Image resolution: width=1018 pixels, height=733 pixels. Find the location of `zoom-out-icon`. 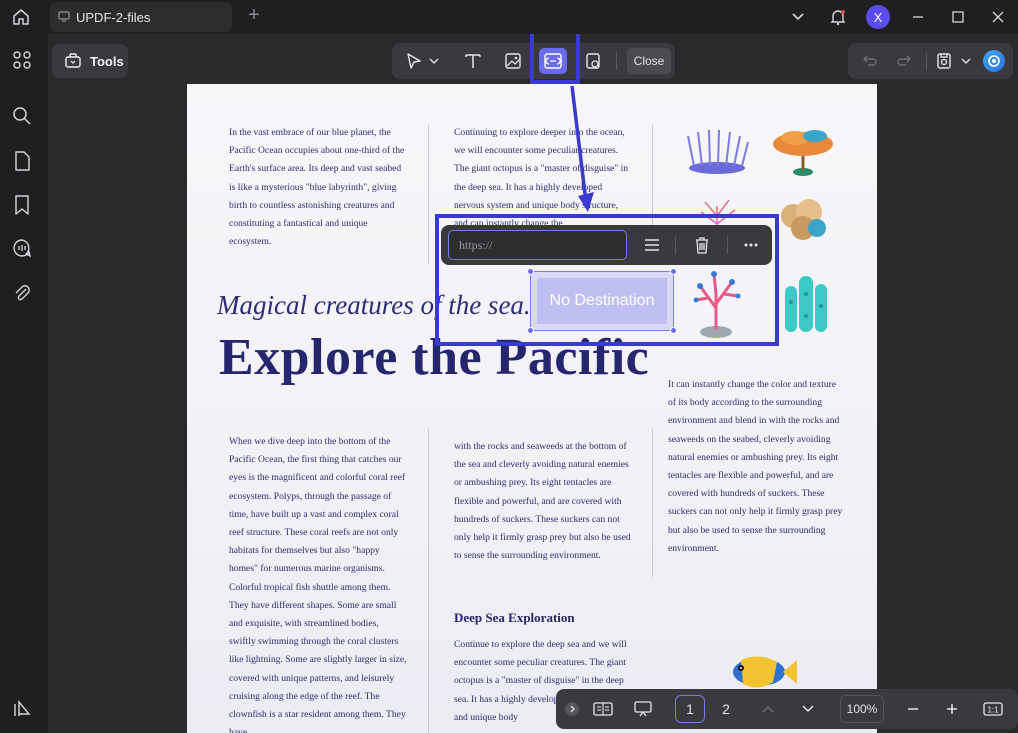

zoom-out-icon is located at coordinates (913, 709).